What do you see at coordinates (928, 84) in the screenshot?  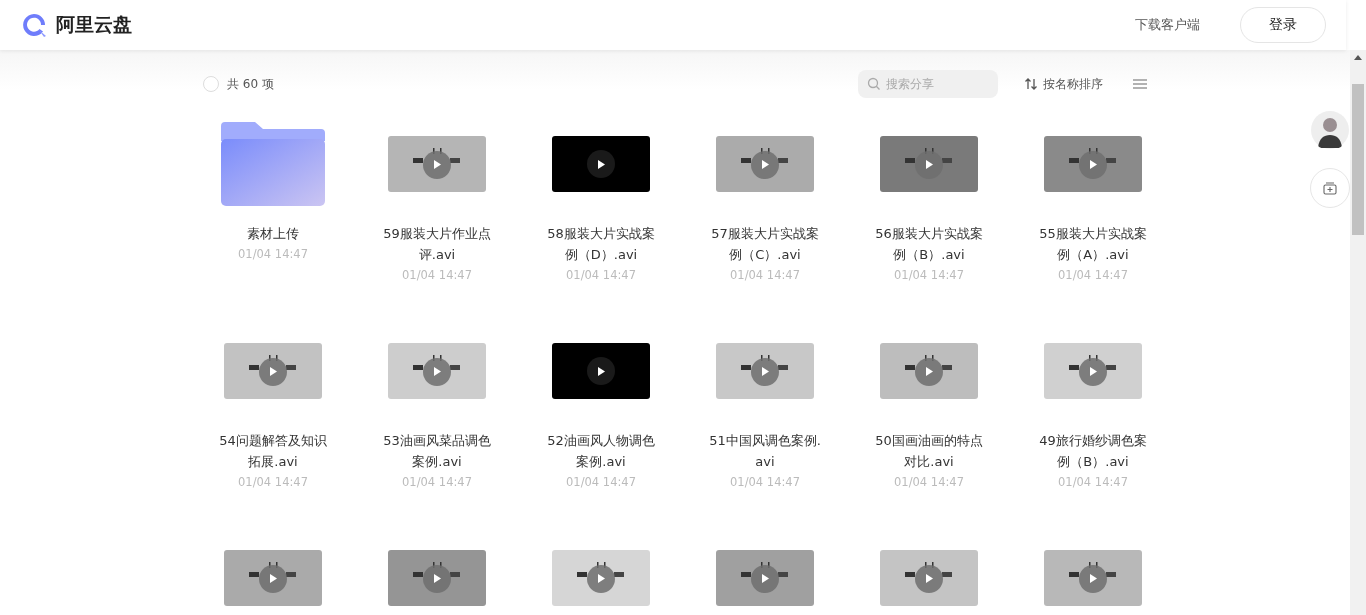 I see `search-field: 搜索分享` at bounding box center [928, 84].